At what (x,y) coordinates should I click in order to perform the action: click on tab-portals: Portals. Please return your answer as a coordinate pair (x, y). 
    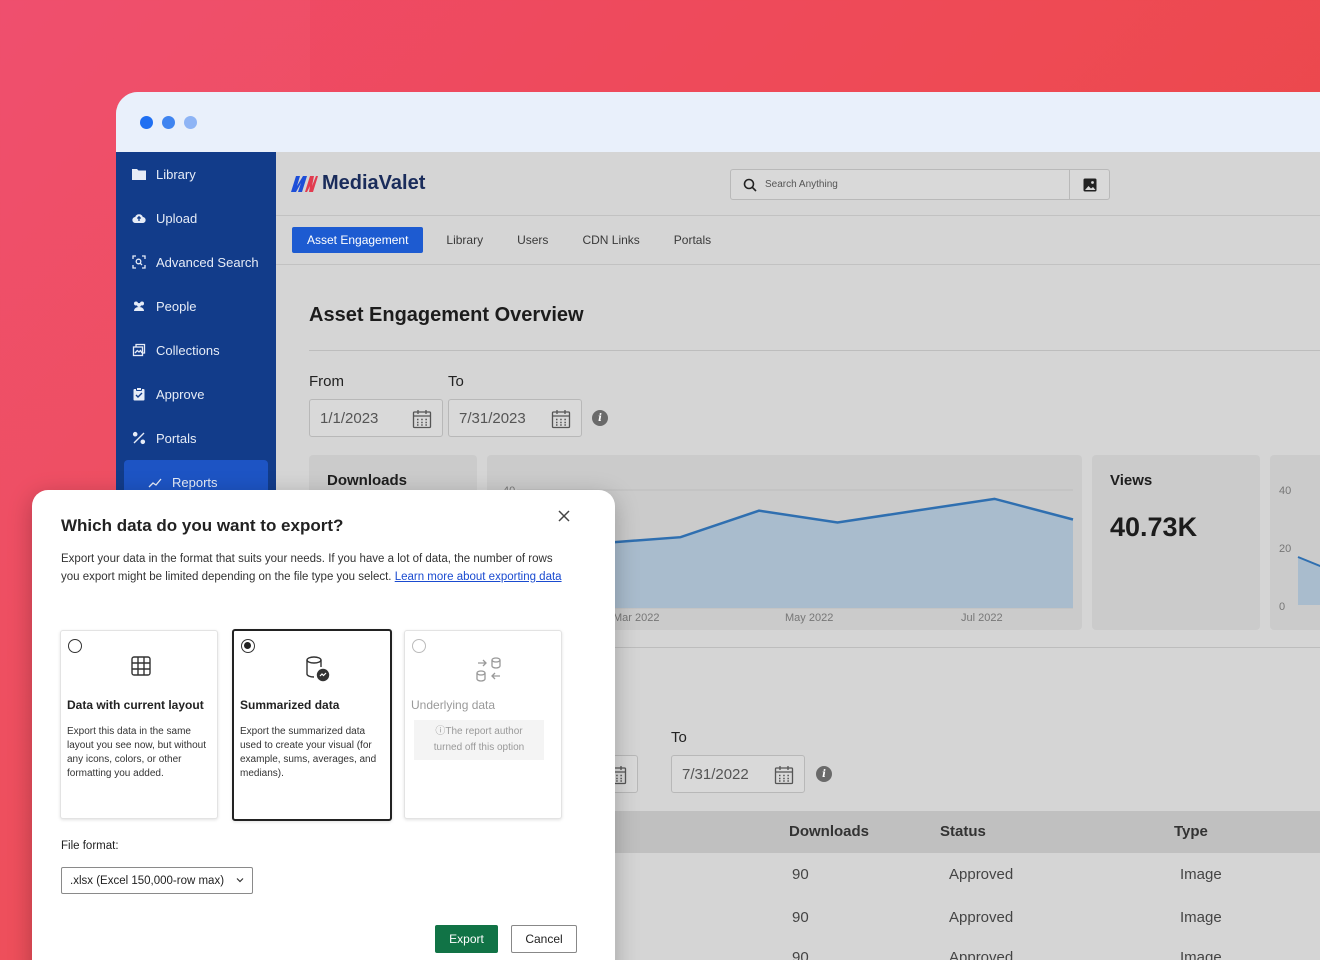
    Looking at the image, I should click on (692, 240).